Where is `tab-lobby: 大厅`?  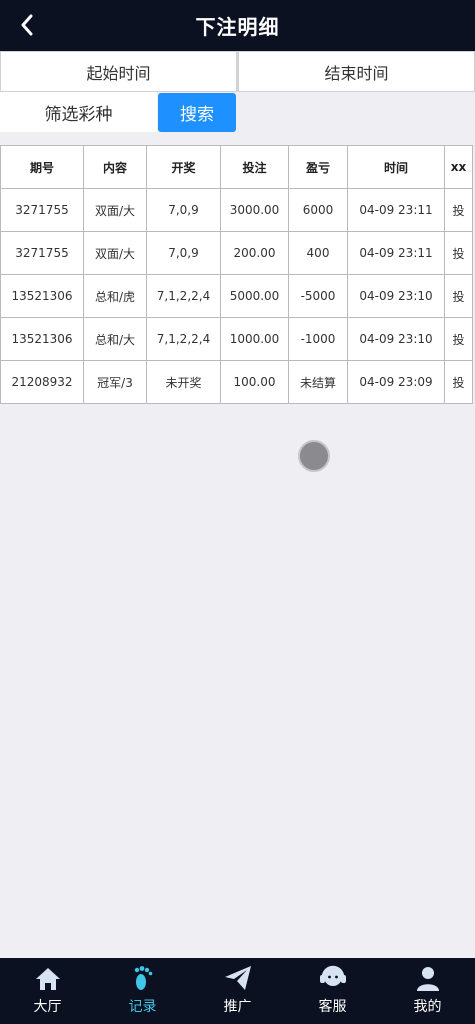 tab-lobby: 大厅 is located at coordinates (47, 991).